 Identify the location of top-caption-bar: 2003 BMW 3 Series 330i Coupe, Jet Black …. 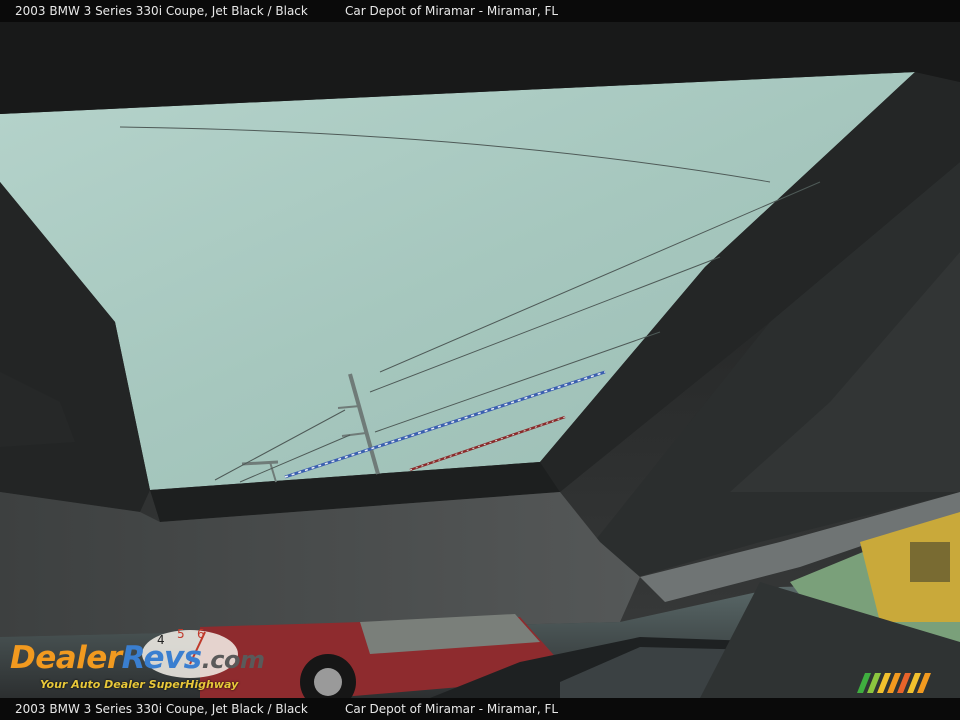
(480, 11).